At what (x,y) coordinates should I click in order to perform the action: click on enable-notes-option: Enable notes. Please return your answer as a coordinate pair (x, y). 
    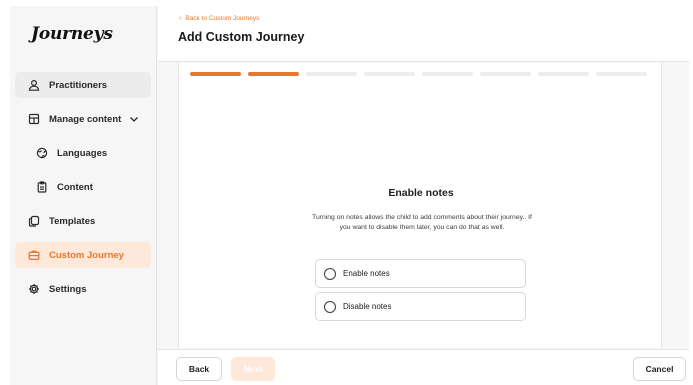
    Looking at the image, I should click on (420, 273).